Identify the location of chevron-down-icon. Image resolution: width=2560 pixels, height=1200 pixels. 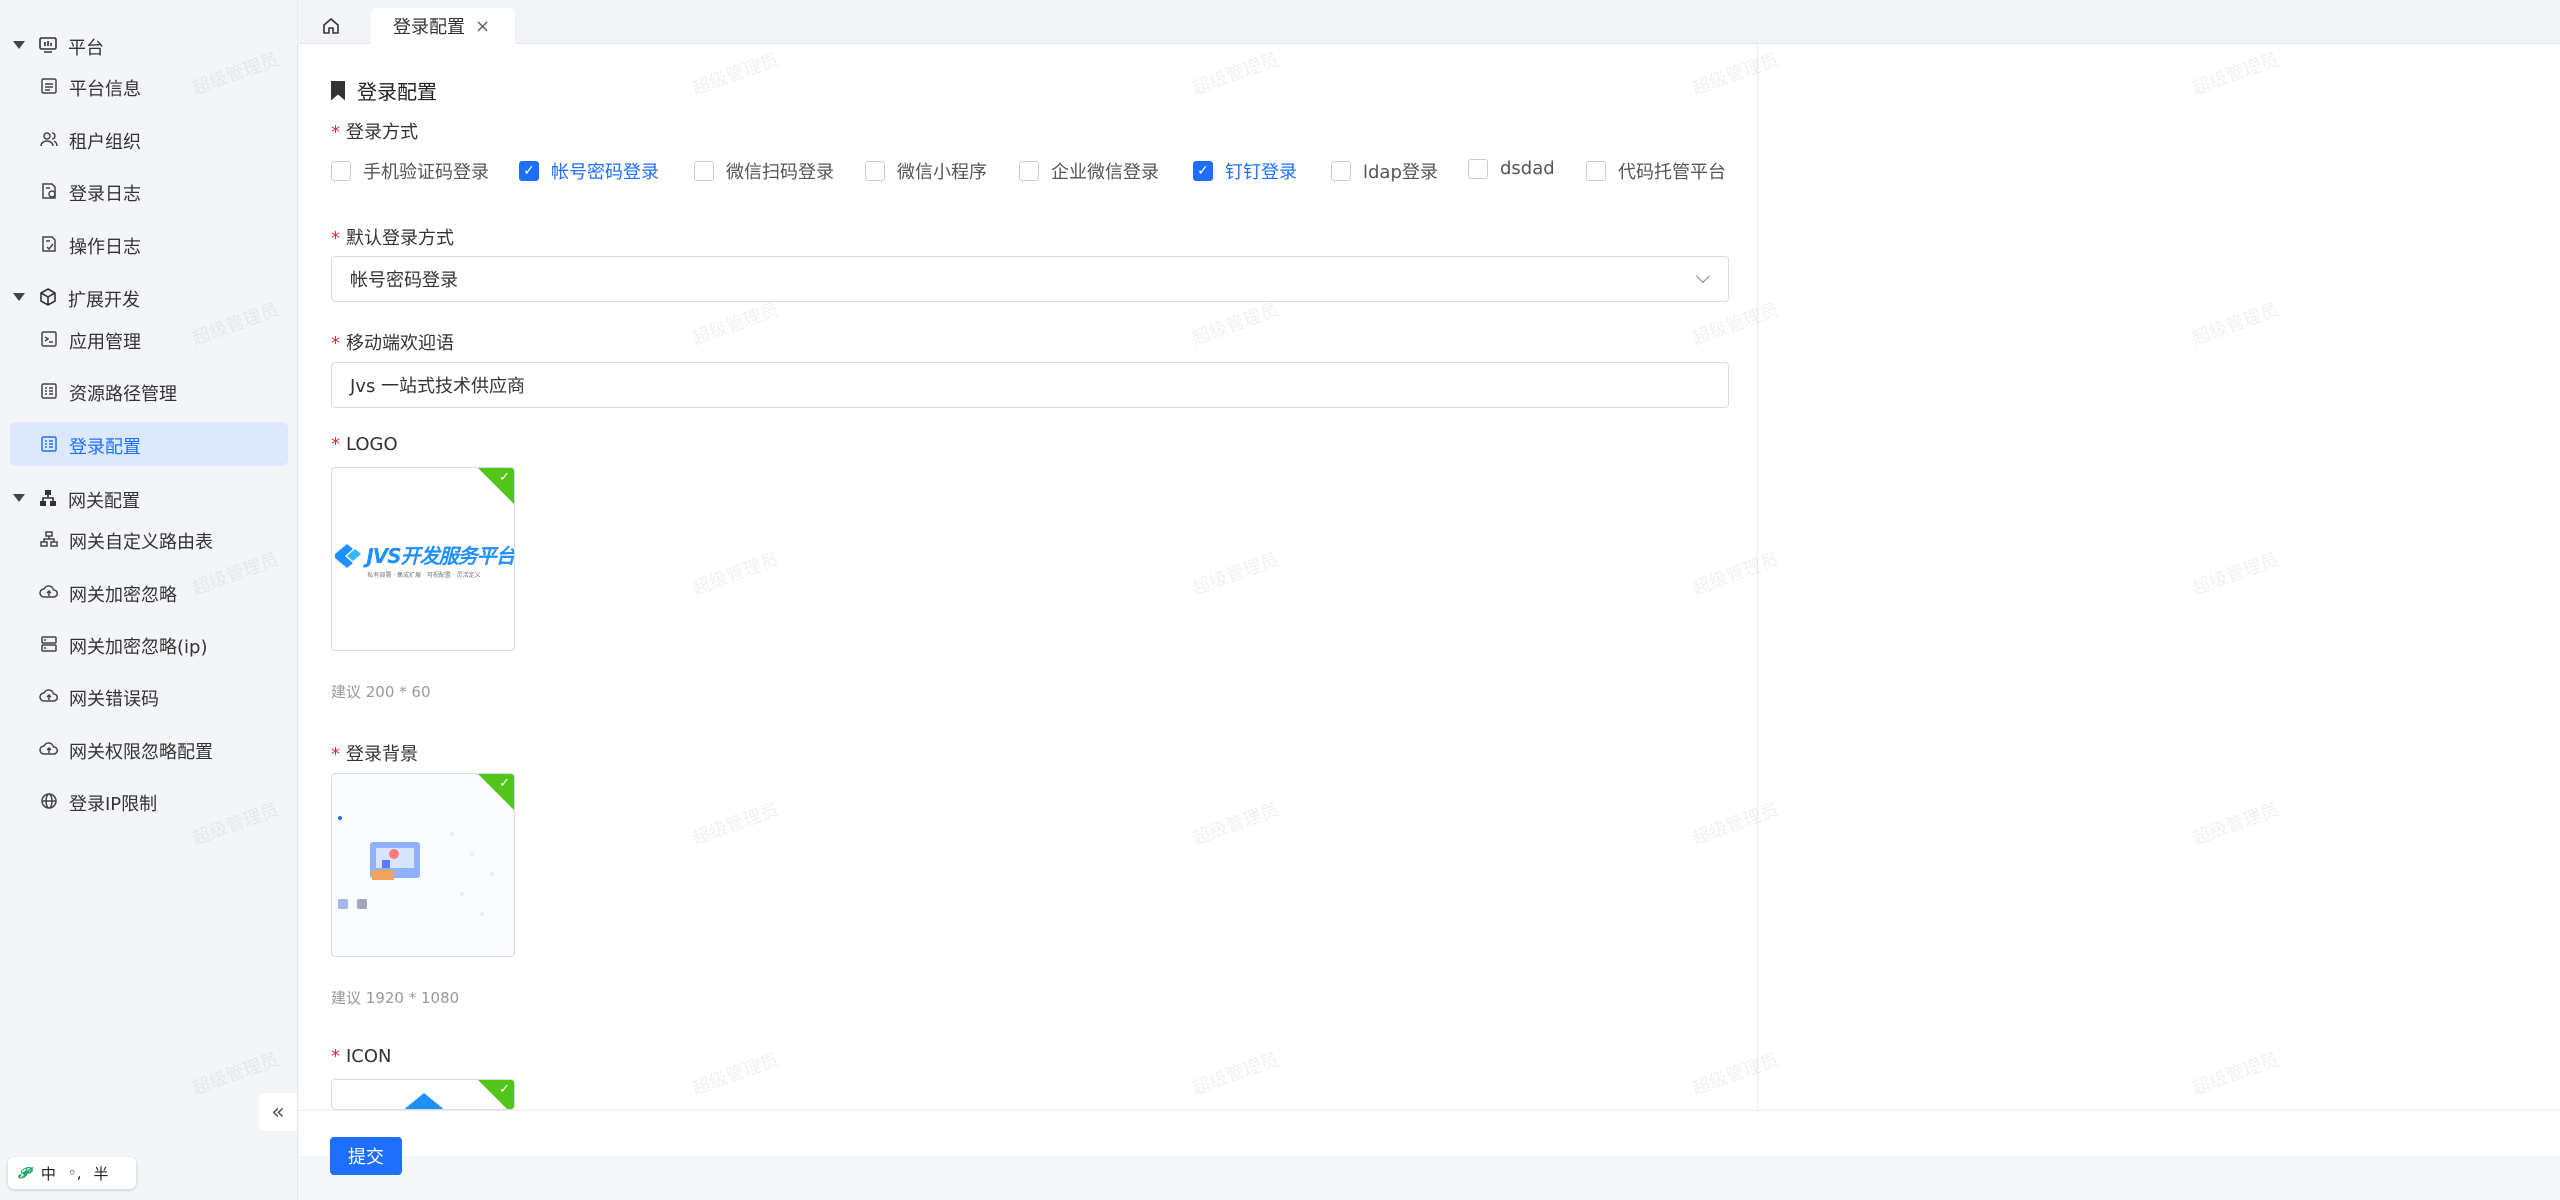
(1703, 276).